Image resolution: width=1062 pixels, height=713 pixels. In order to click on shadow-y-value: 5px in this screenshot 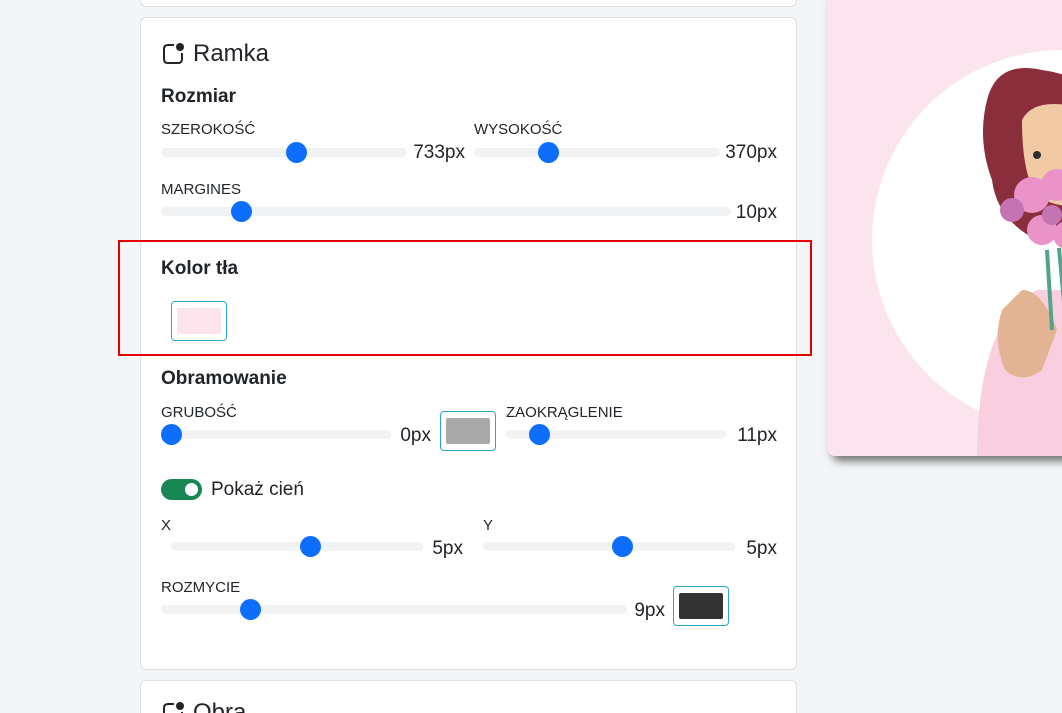, I will do `click(761, 548)`.